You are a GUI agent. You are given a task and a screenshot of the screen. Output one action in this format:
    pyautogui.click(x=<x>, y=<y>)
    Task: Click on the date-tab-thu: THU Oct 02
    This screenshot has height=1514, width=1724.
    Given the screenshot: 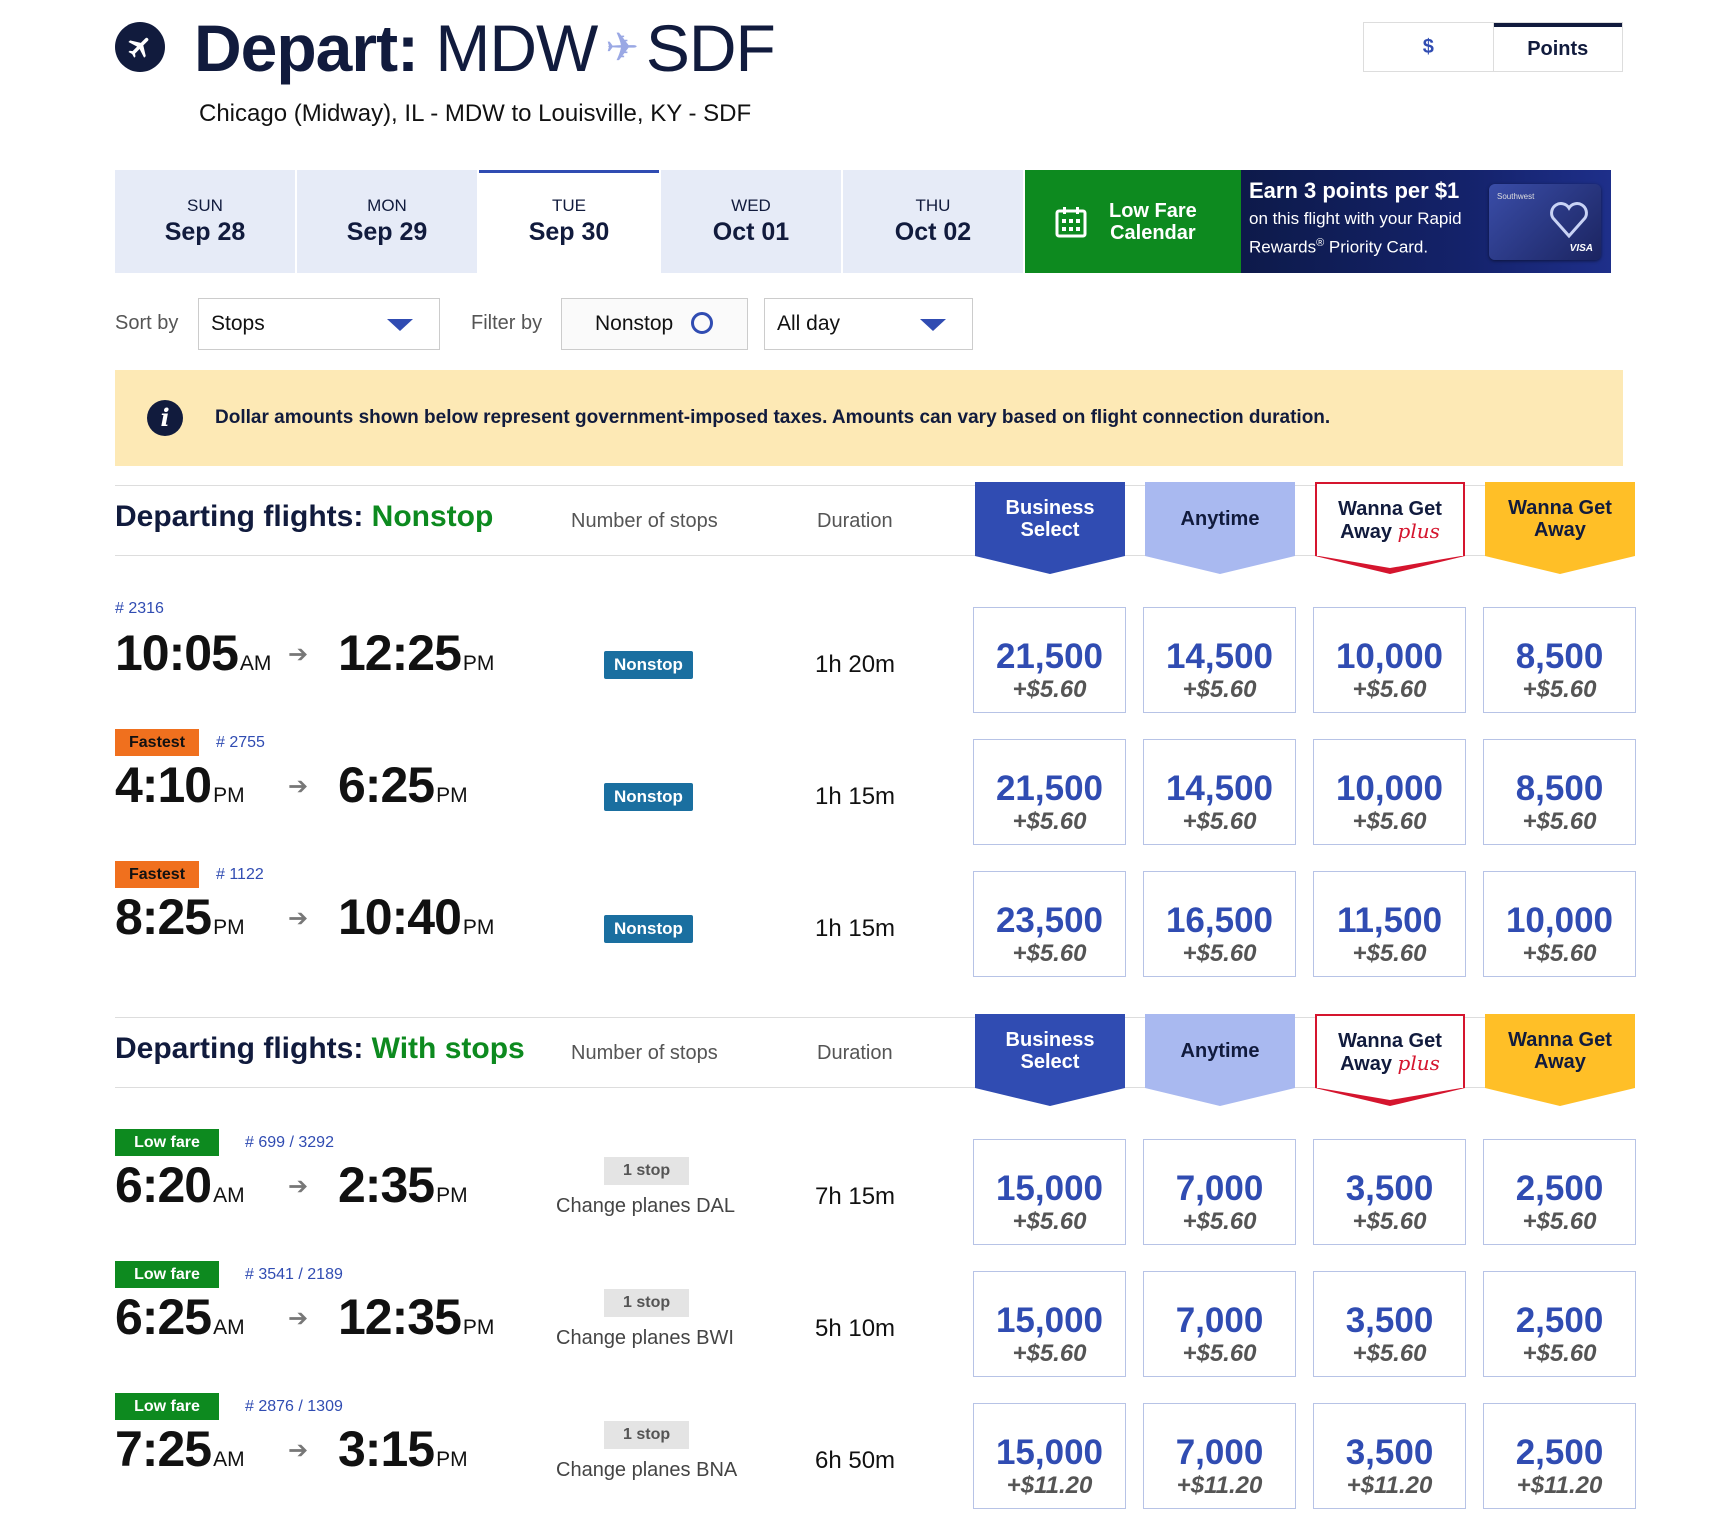 What is the action you would take?
    pyautogui.click(x=933, y=221)
    